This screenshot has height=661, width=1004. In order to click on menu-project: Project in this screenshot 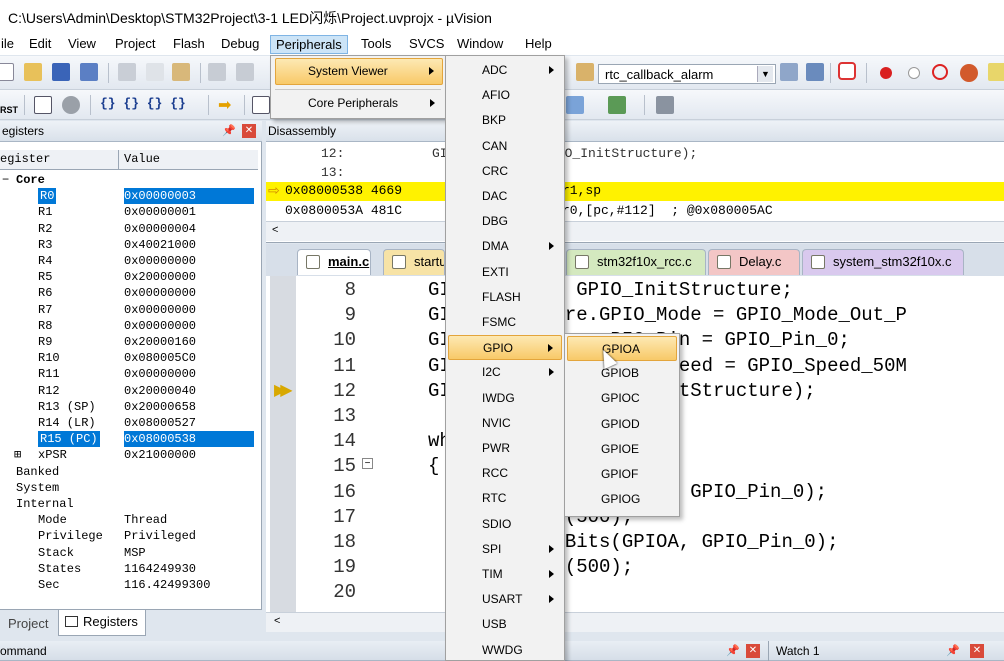, I will do `click(135, 44)`.